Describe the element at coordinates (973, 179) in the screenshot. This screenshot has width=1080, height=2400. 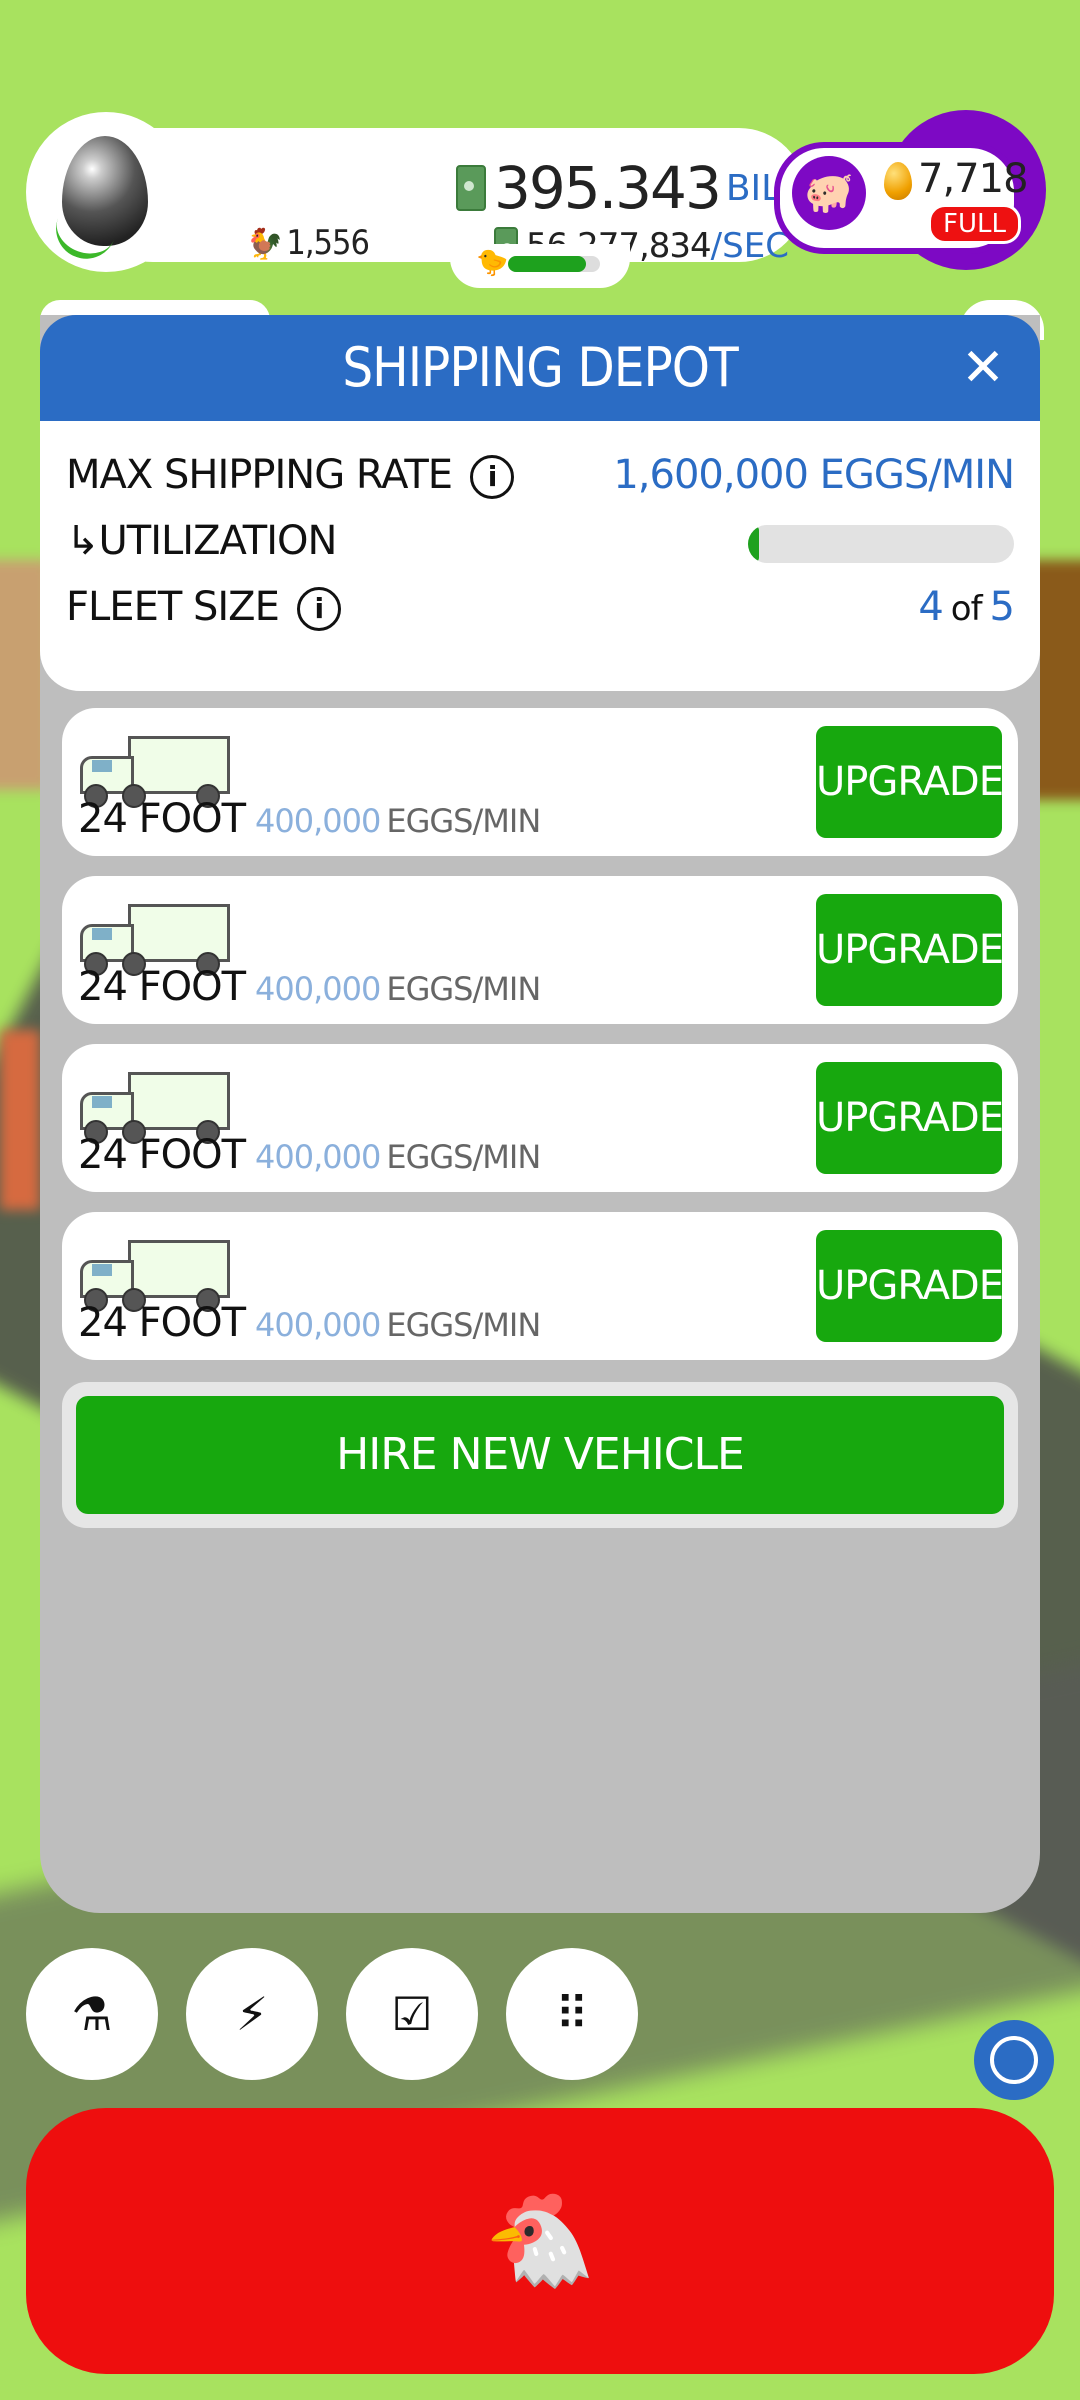
I see `golden-egg-count: 7,718` at that location.